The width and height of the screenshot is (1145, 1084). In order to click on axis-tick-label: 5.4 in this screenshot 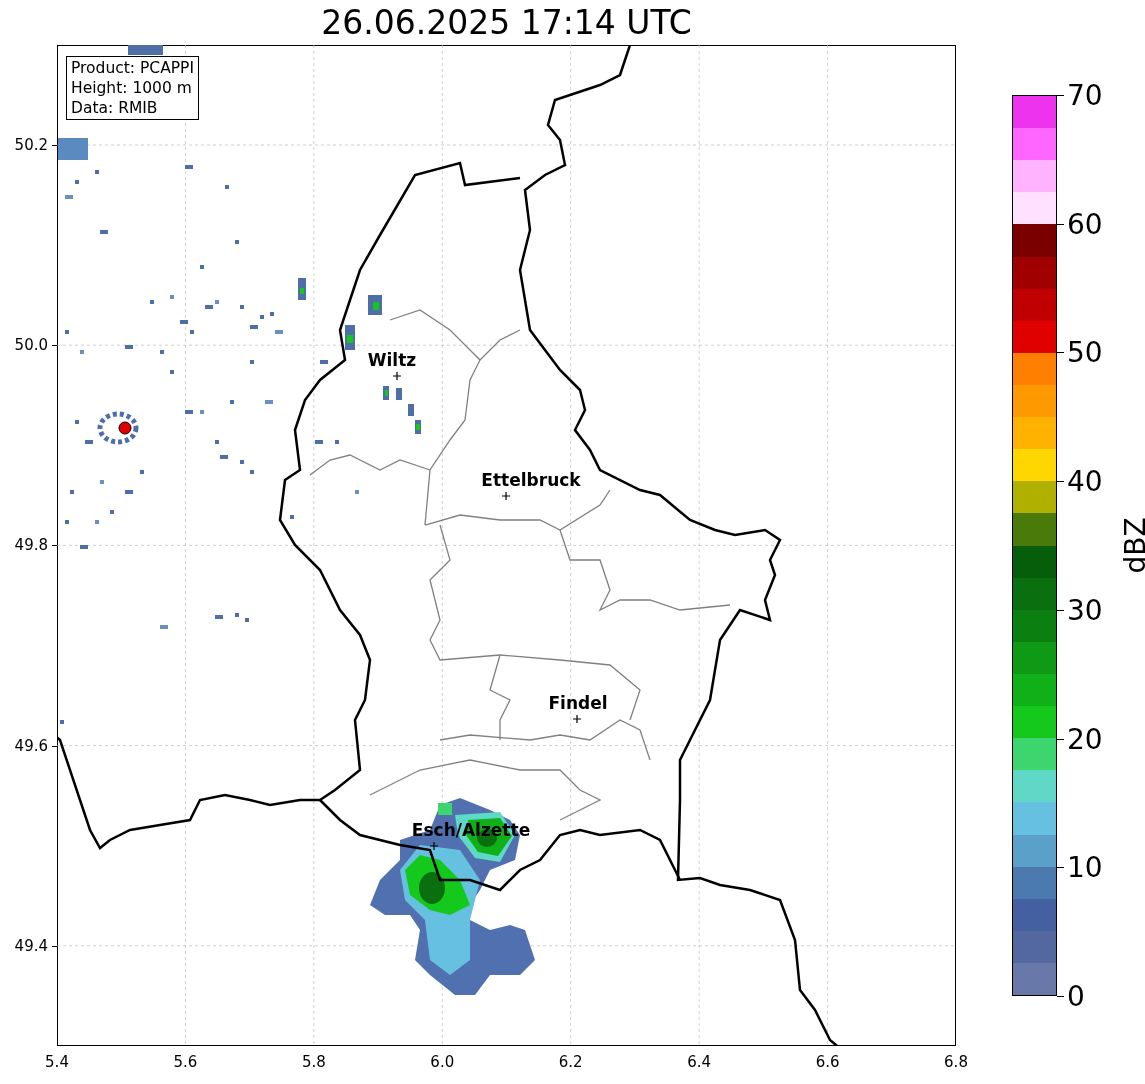, I will do `click(57, 1062)`.